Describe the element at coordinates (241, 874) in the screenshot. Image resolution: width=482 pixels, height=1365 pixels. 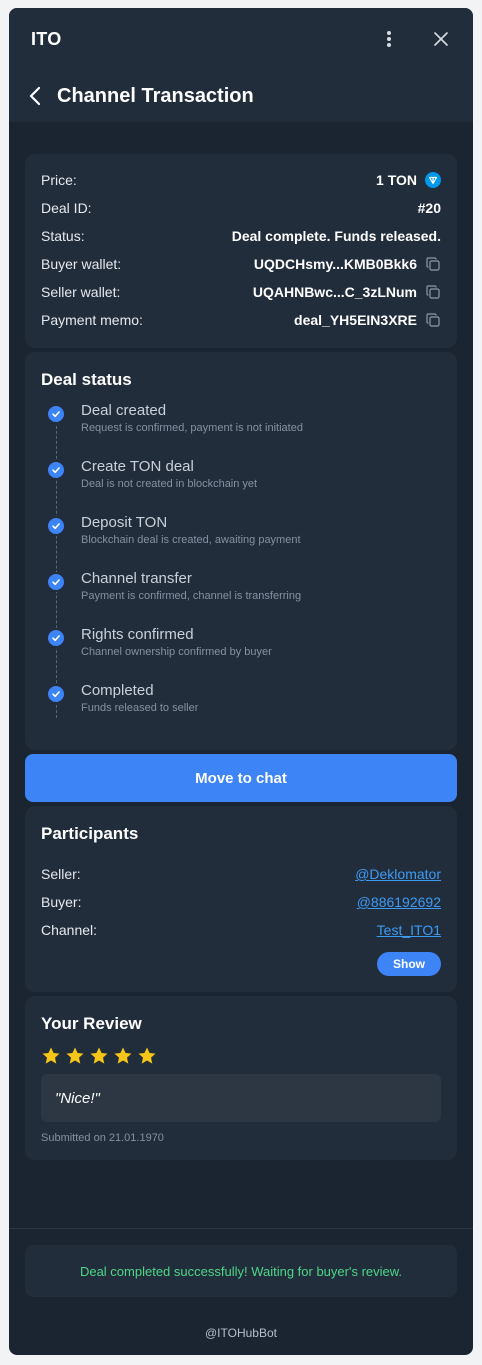
I see `seller-row: Seller: @Deklomator` at that location.